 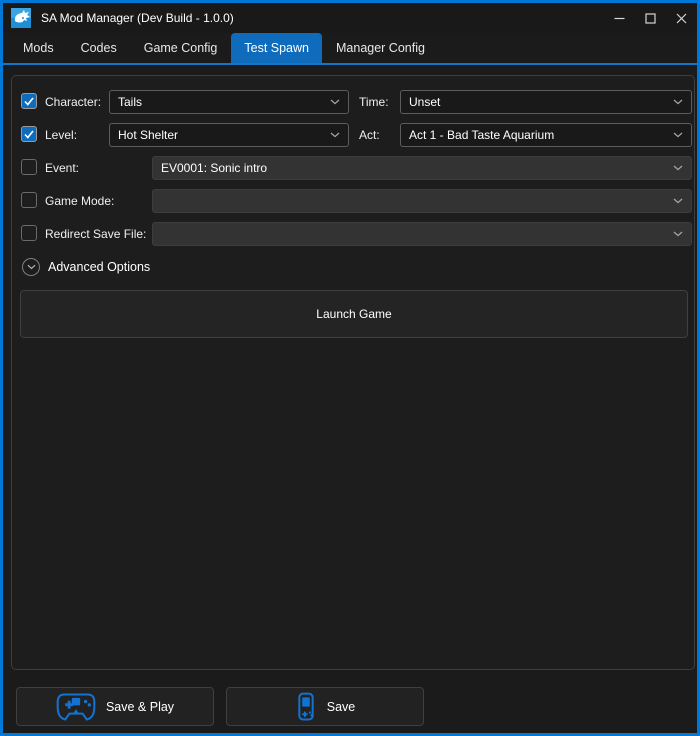 What do you see at coordinates (214, 168) in the screenshot?
I see `event-dropdown-value: EV0001: Sonic intro` at bounding box center [214, 168].